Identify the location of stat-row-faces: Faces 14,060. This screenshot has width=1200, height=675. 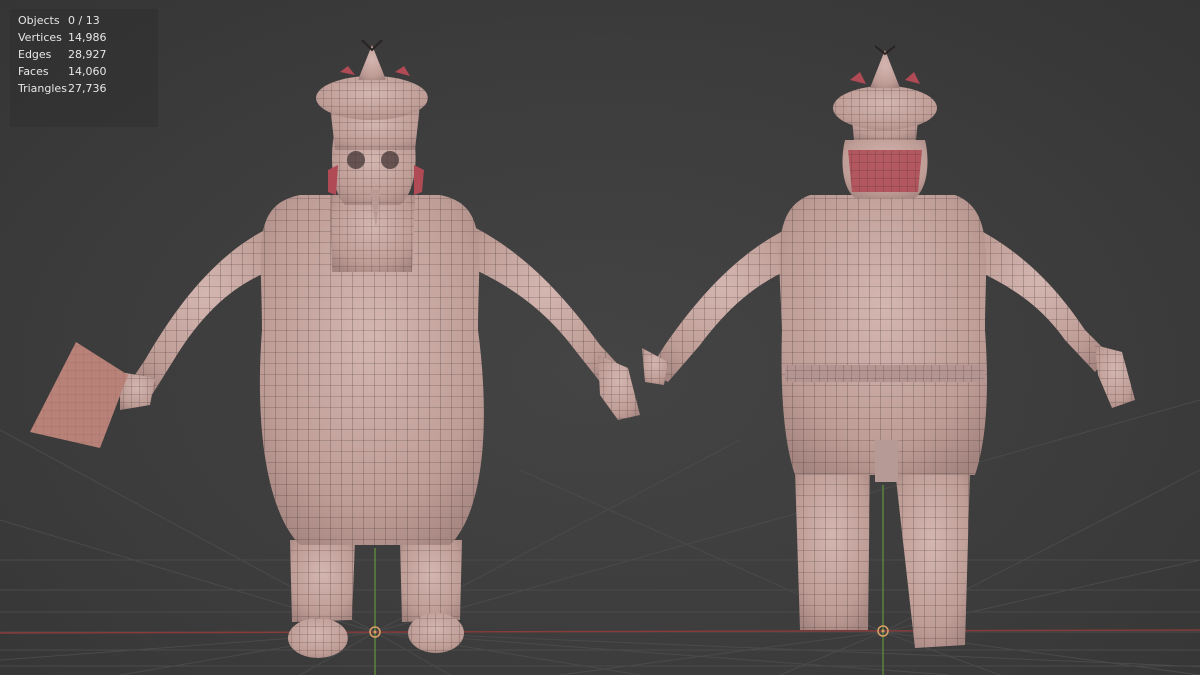
(88, 72).